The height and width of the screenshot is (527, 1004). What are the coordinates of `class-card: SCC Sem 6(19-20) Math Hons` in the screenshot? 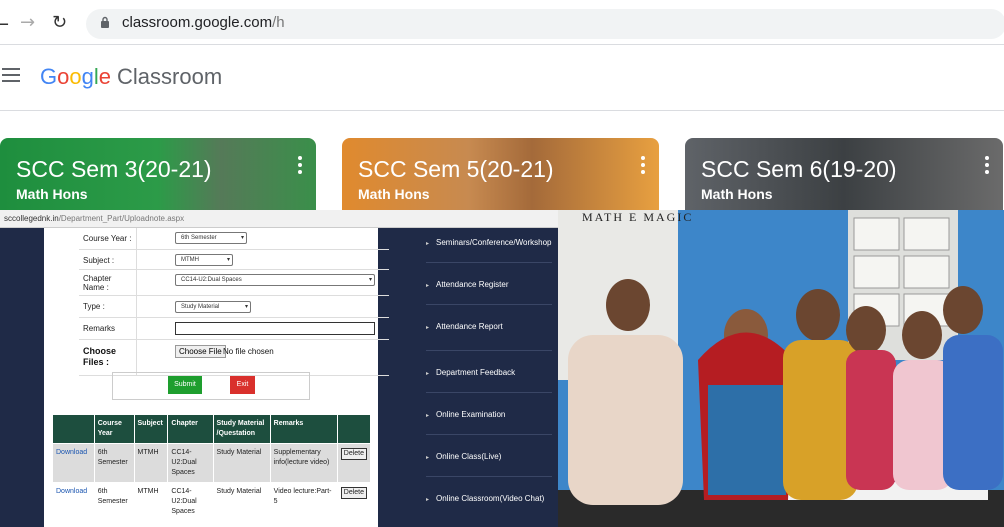 It's located at (844, 174).